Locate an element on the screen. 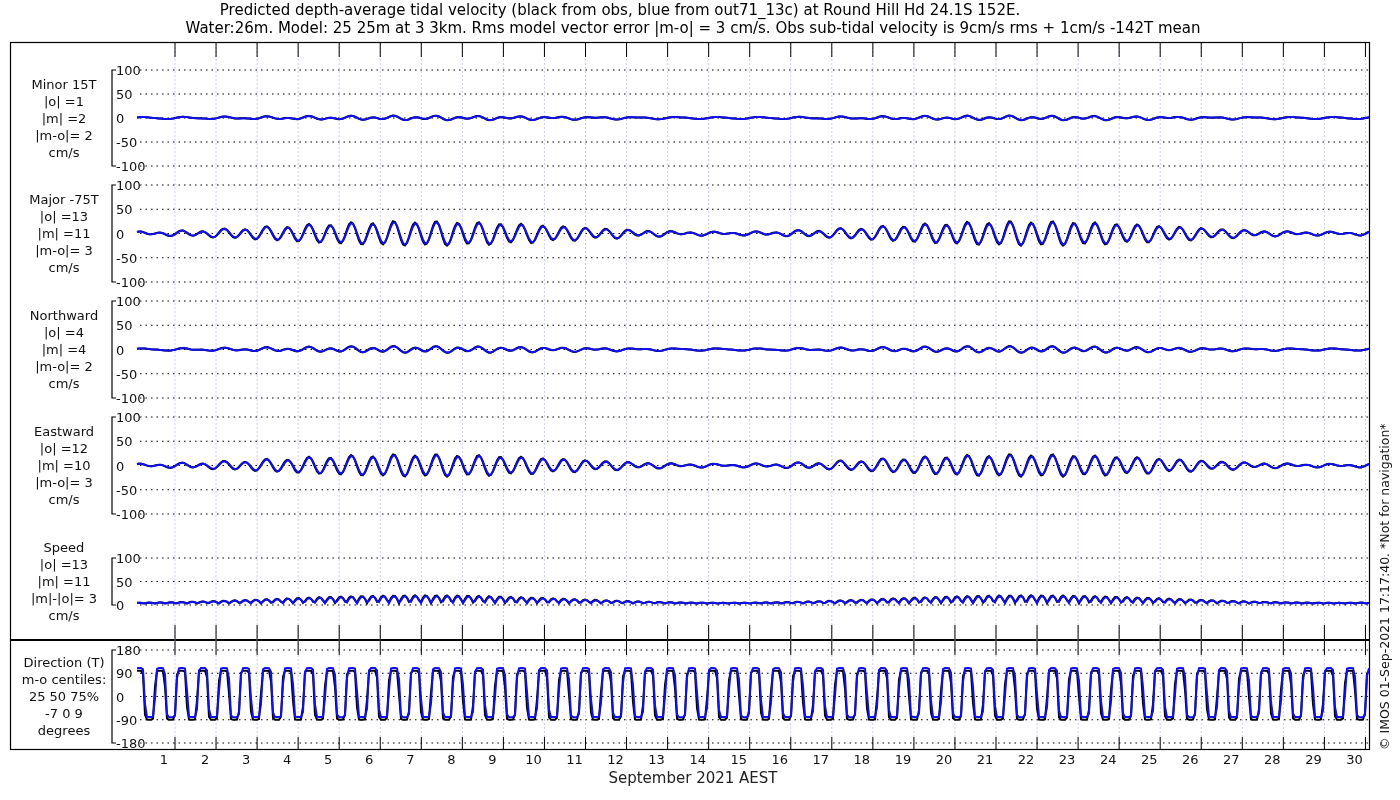 The height and width of the screenshot is (800, 1400). y-tick-label: -90 is located at coordinates (127, 720).